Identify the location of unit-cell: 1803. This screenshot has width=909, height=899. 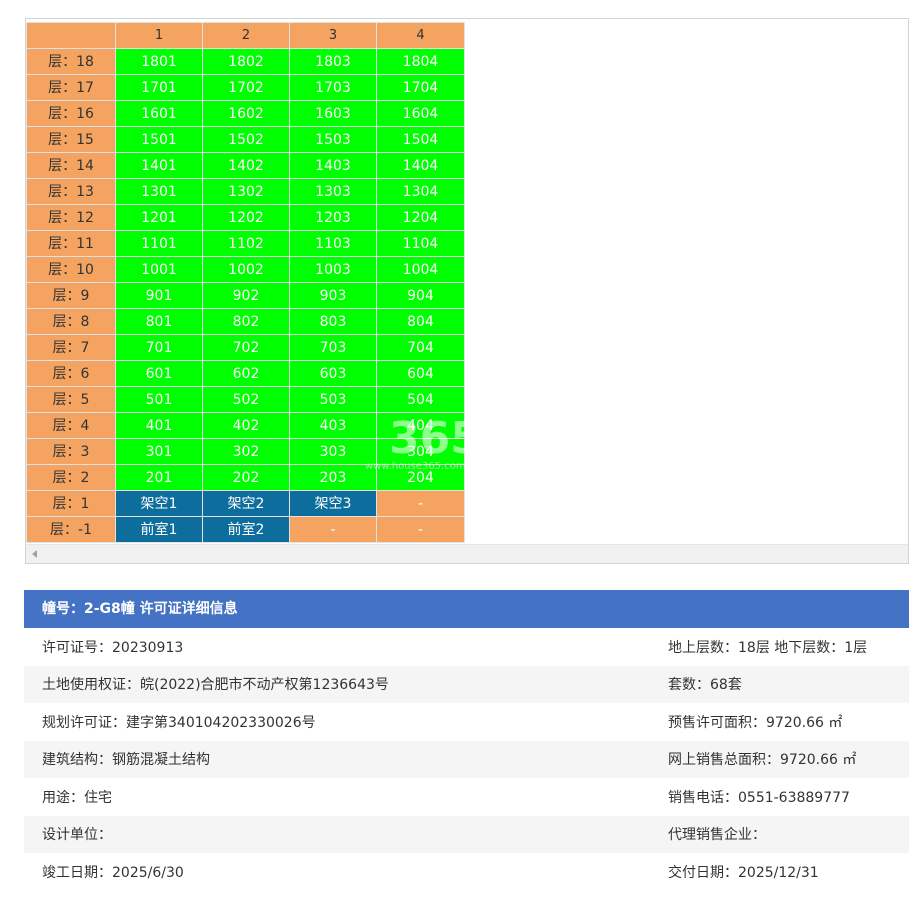
(333, 61).